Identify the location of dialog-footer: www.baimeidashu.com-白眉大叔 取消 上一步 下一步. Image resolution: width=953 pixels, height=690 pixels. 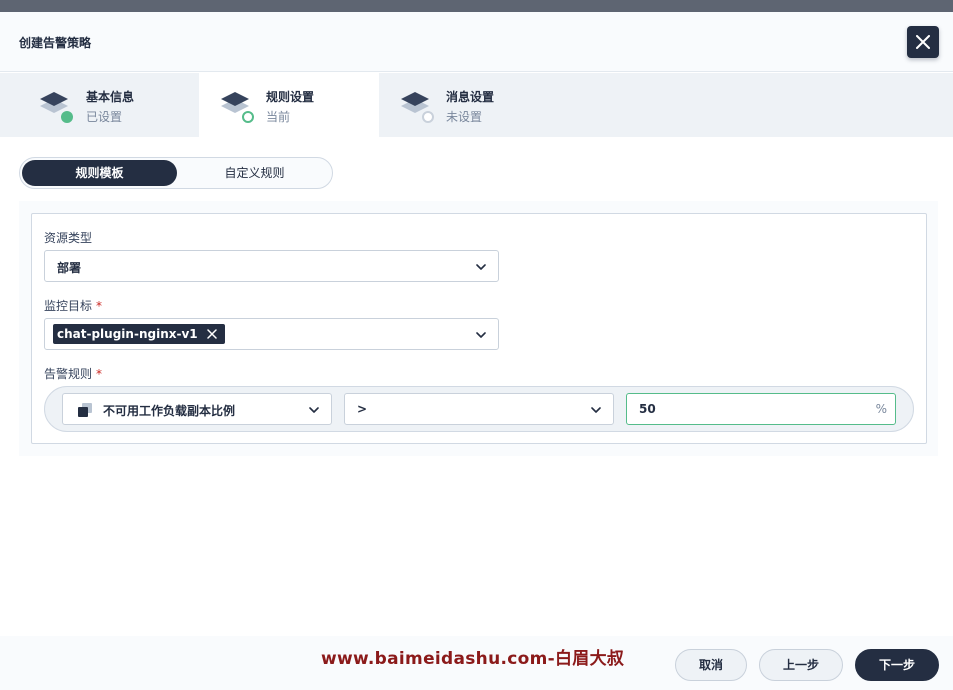
(476, 663).